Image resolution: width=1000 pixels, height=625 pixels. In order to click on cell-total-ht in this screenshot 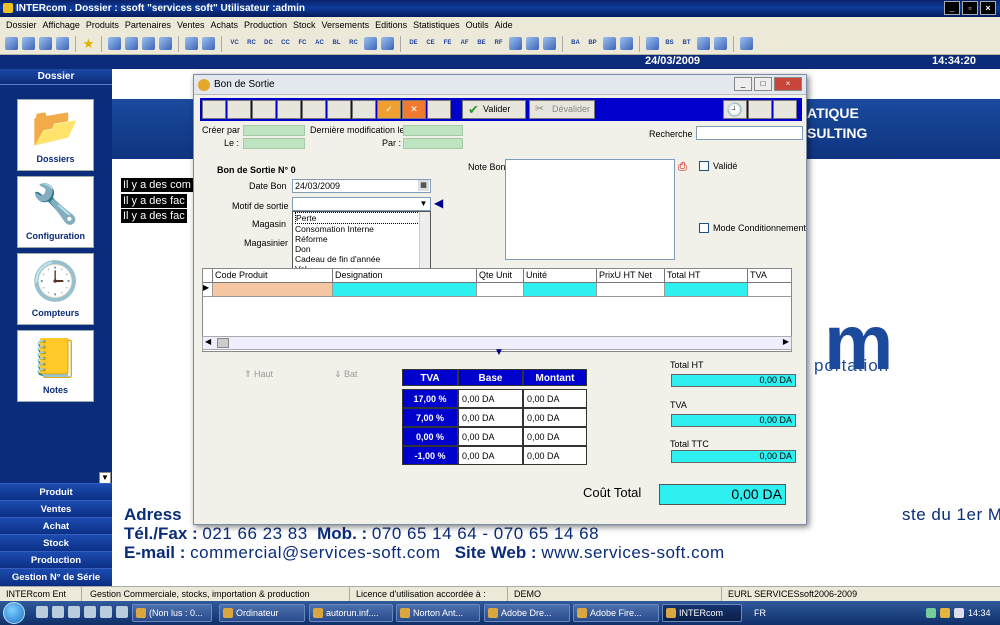, I will do `click(706, 290)`.